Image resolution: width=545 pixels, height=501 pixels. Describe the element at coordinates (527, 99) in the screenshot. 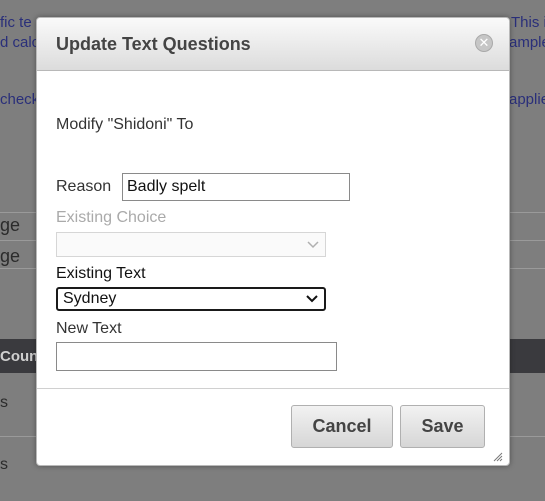

I see `bg-text: applie` at that location.